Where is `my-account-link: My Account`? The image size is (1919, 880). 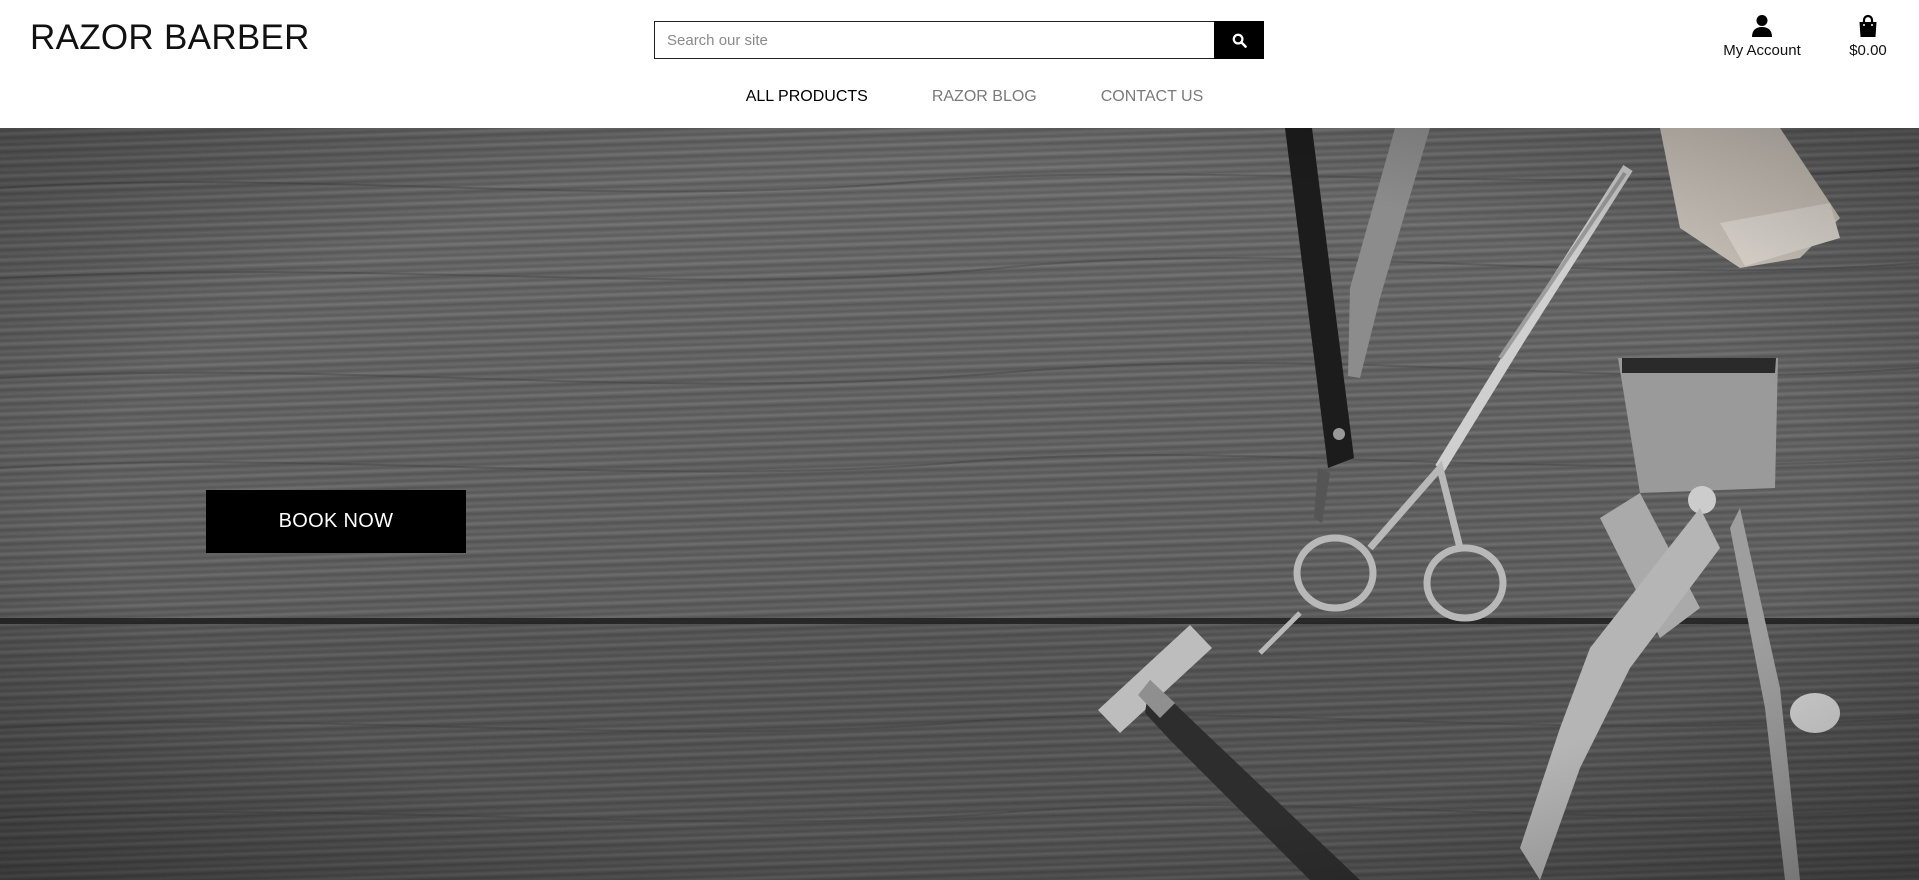 my-account-link: My Account is located at coordinates (1762, 36).